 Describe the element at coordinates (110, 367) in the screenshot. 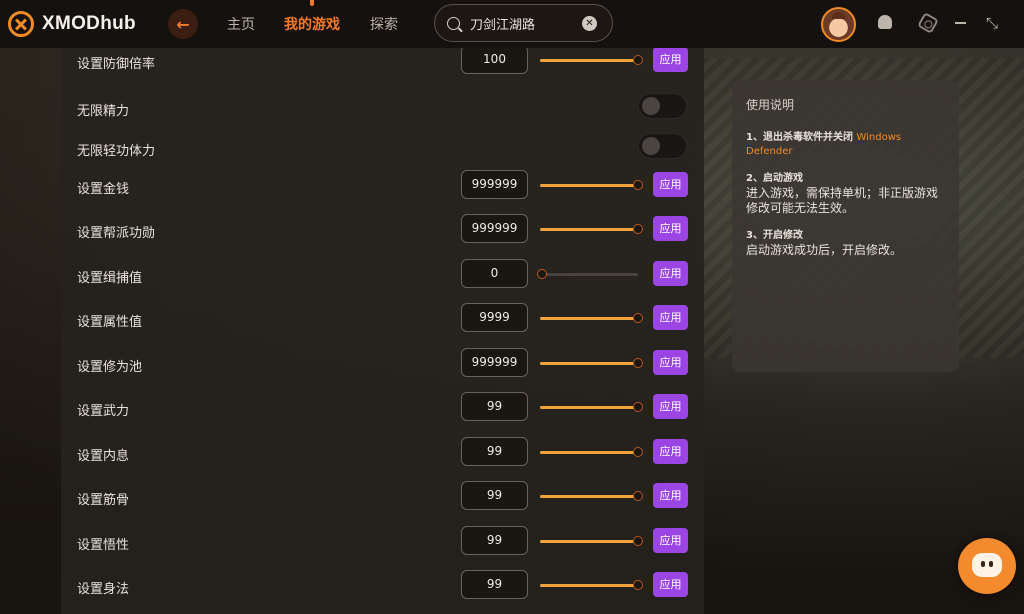

I see `setting-label: 设置修为池` at that location.